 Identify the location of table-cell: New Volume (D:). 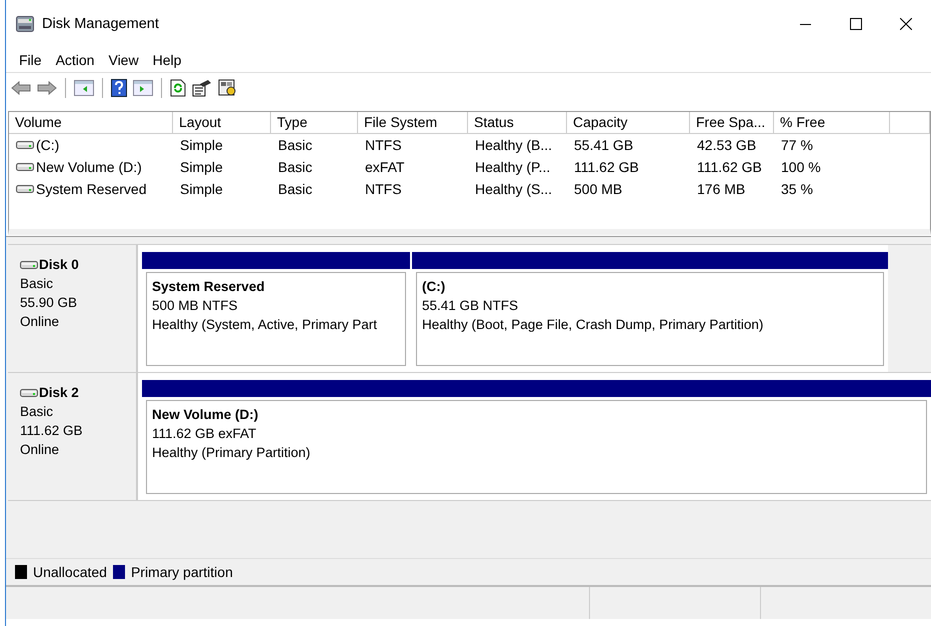
(89, 167).